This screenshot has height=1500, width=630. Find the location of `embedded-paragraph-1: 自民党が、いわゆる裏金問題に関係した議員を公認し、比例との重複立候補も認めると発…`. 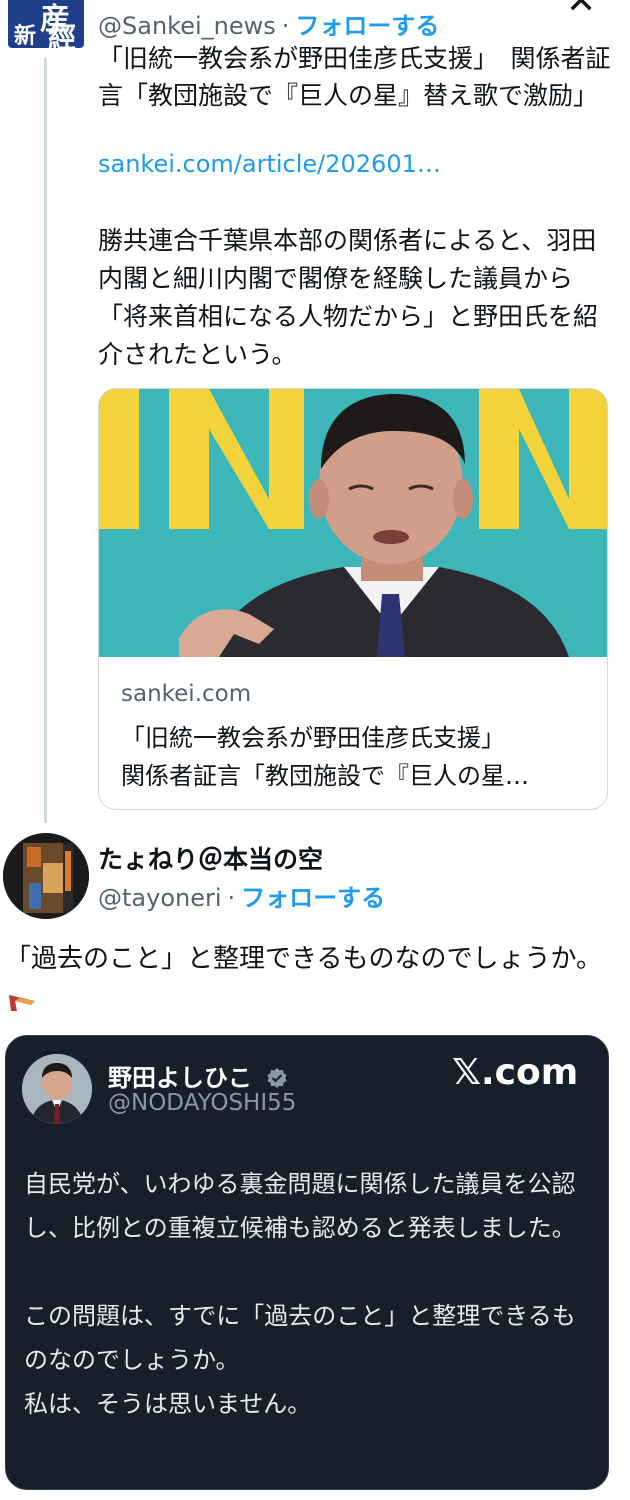

embedded-paragraph-1: 自民党が、いわゆる裏金問題に関係した議員を公認し、比例との重複立候補も認めると発… is located at coordinates (300, 1206).